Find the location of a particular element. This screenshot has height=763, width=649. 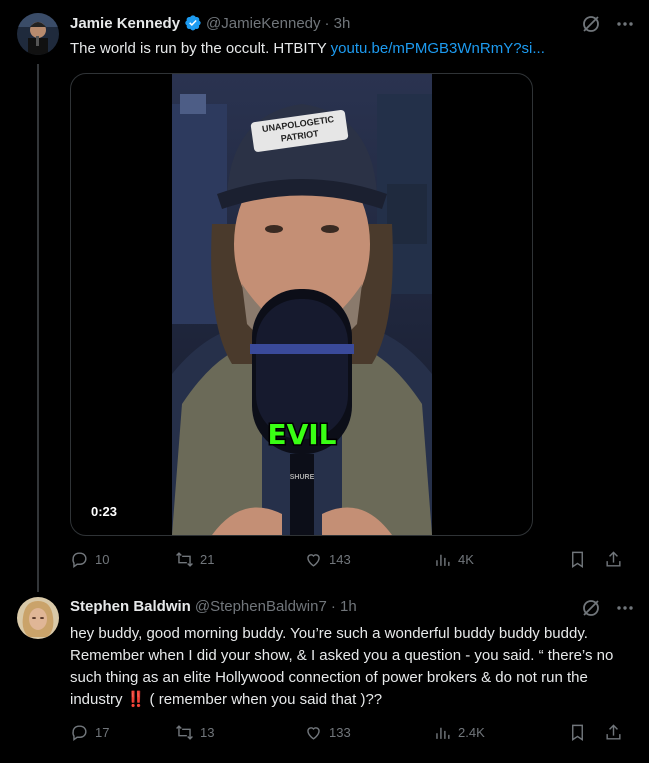

author-handle: @StephenBaldwin7 is located at coordinates (261, 606).